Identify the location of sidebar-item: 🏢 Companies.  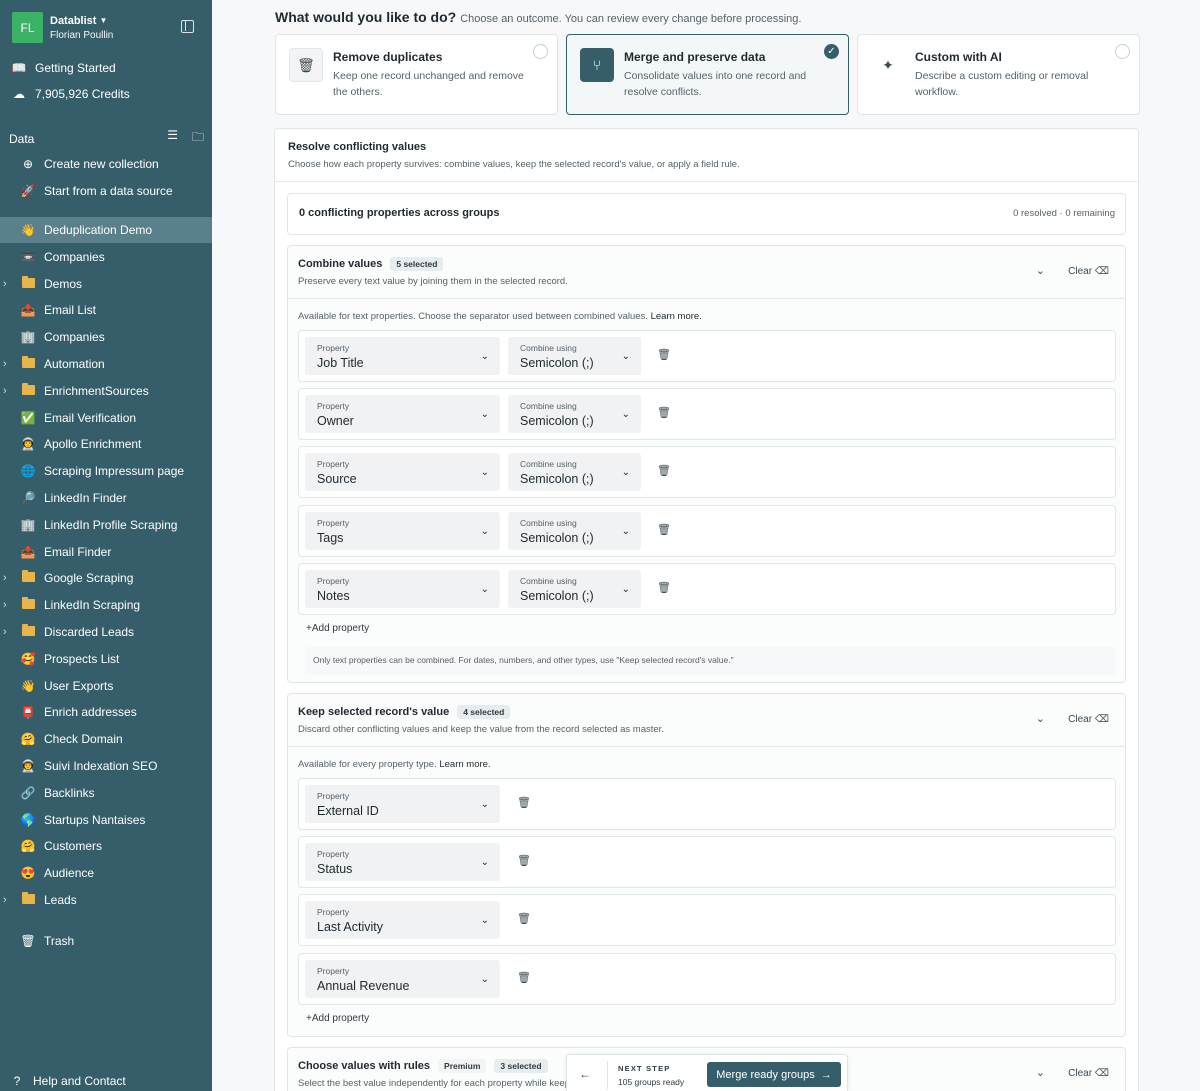
(106, 337).